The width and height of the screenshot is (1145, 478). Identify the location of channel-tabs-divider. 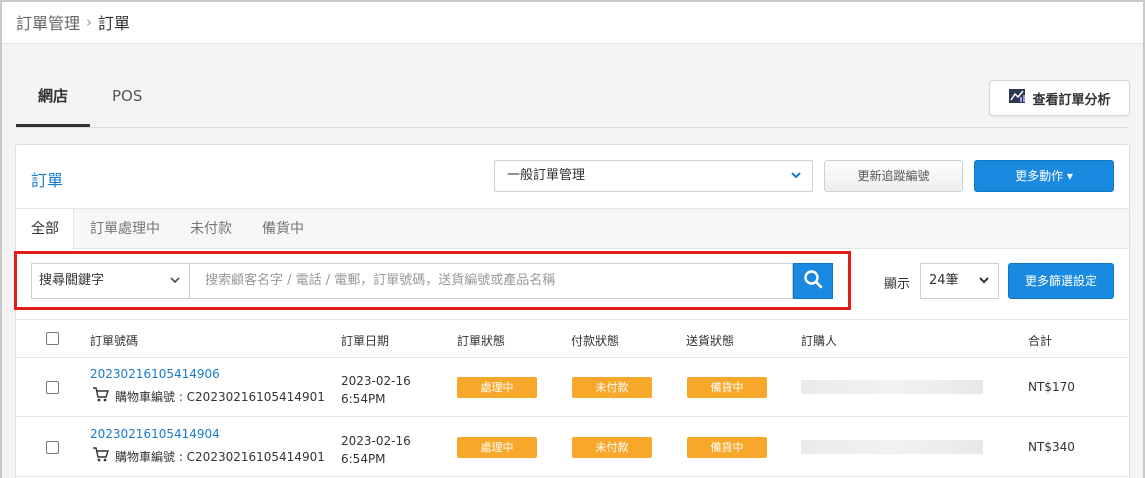
(572, 127).